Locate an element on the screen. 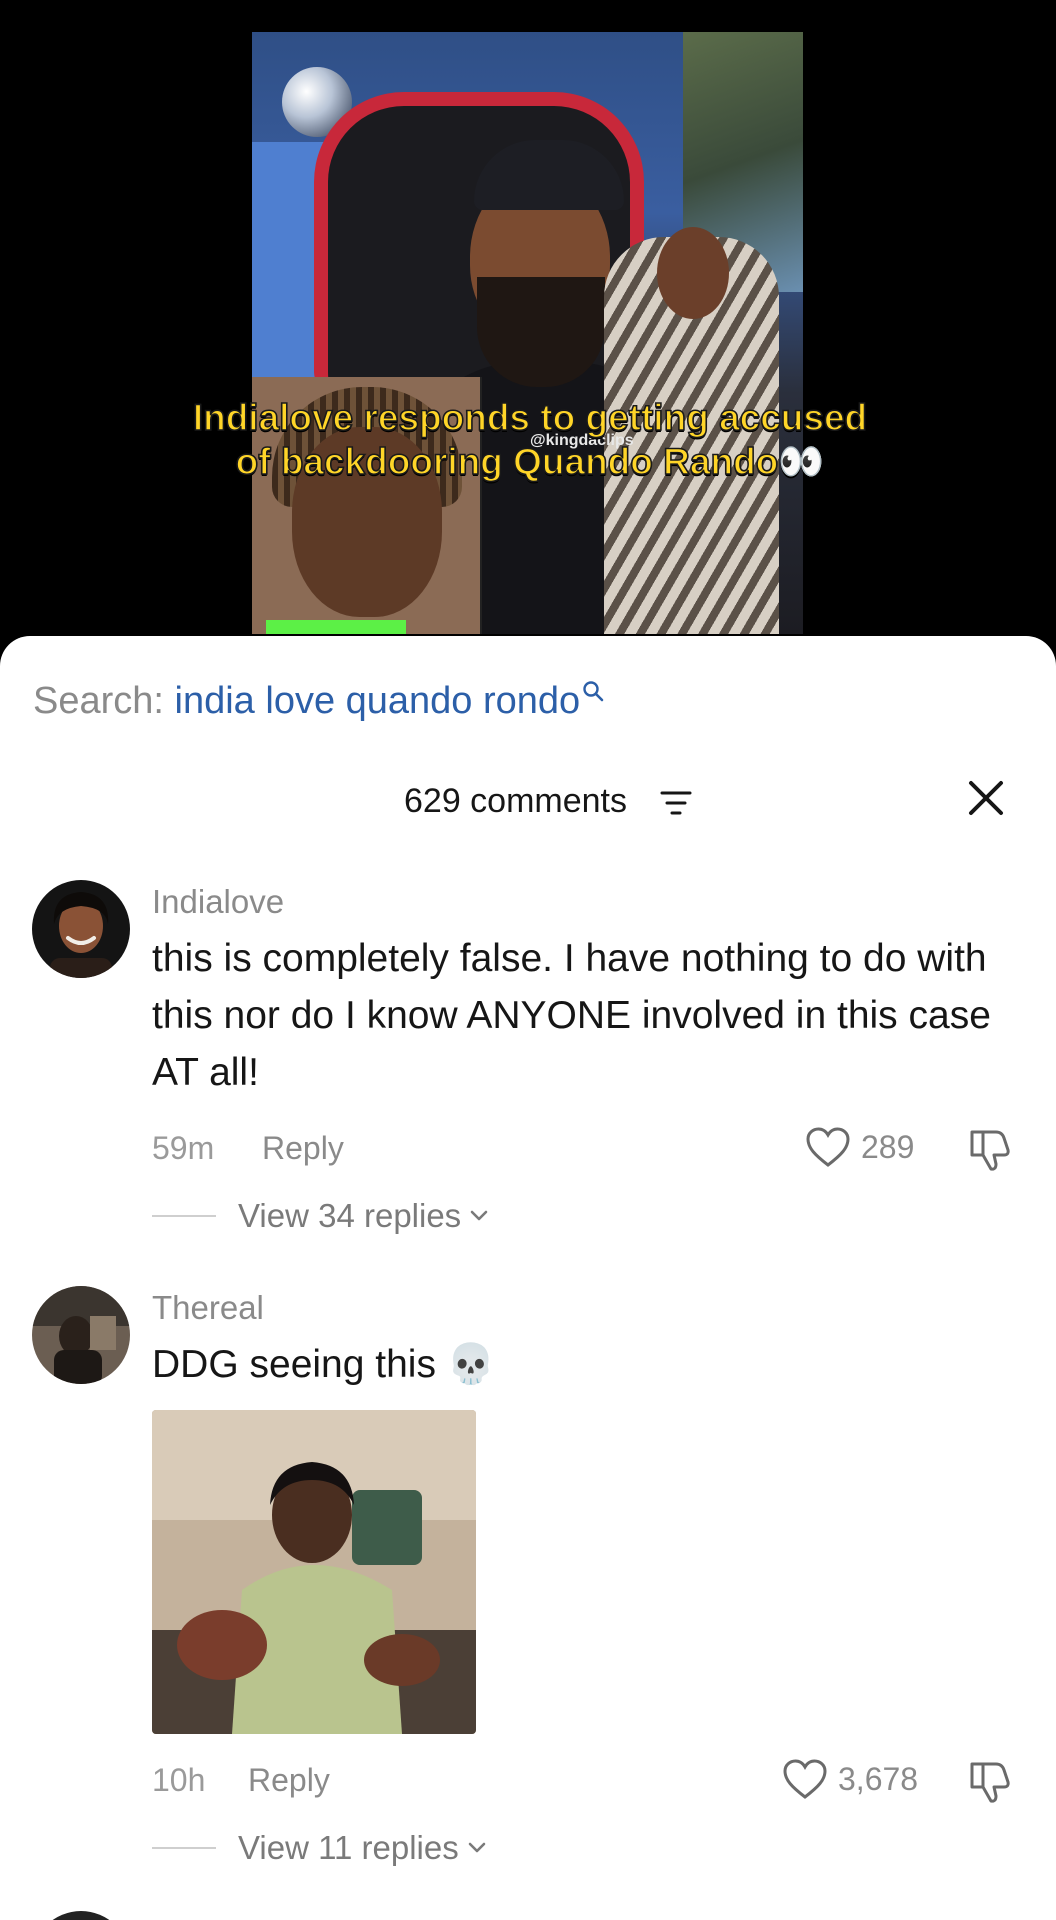 The height and width of the screenshot is (1920, 1056). green-banner is located at coordinates (336, 627).